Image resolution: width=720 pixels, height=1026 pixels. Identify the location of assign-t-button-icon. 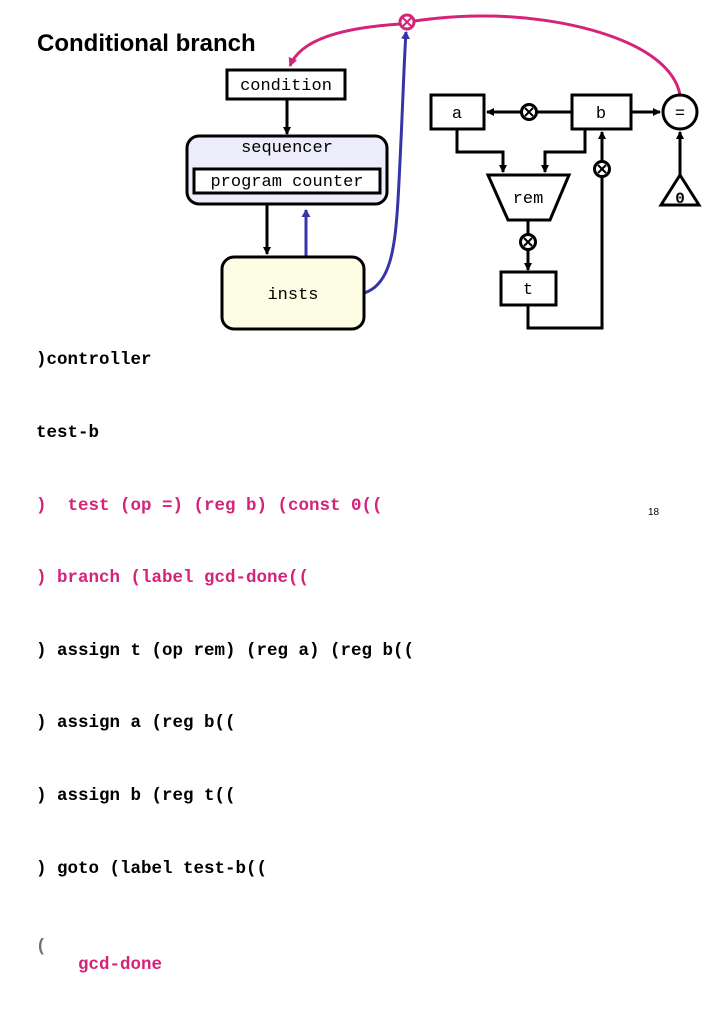
(528, 242).